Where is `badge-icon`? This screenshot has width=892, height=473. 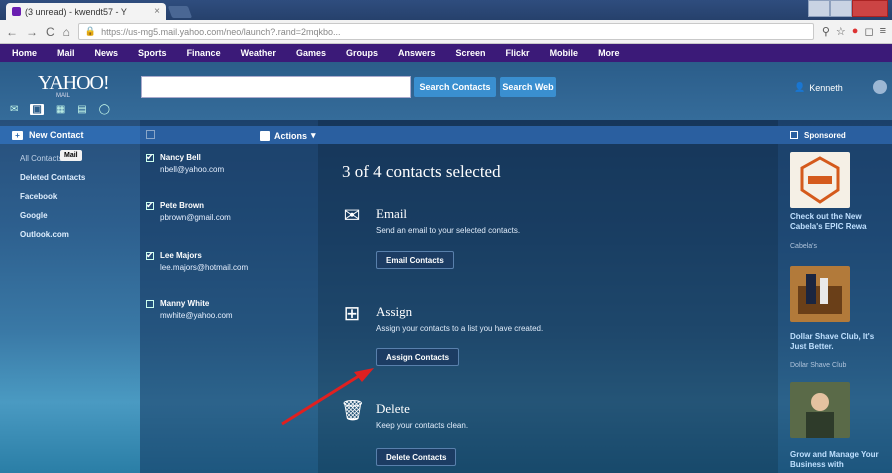 badge-icon is located at coordinates (820, 180).